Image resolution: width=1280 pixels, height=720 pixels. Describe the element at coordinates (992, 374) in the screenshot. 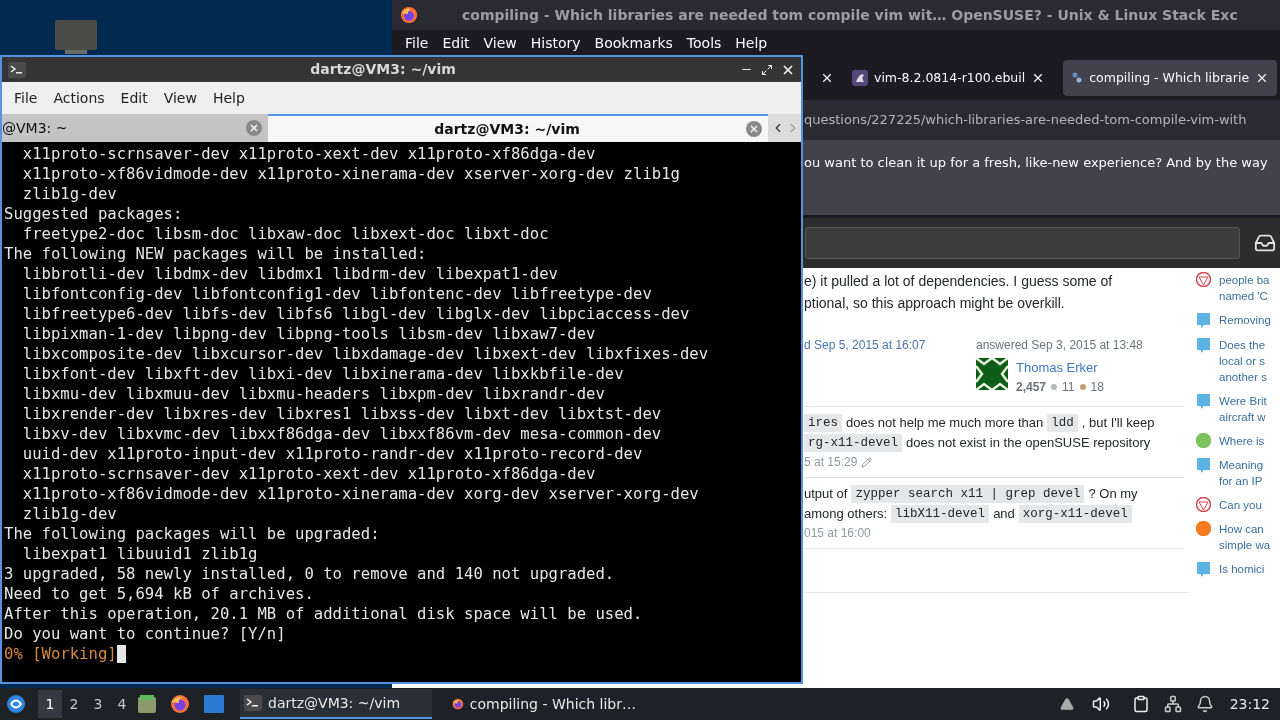

I see `avatar-icon` at that location.